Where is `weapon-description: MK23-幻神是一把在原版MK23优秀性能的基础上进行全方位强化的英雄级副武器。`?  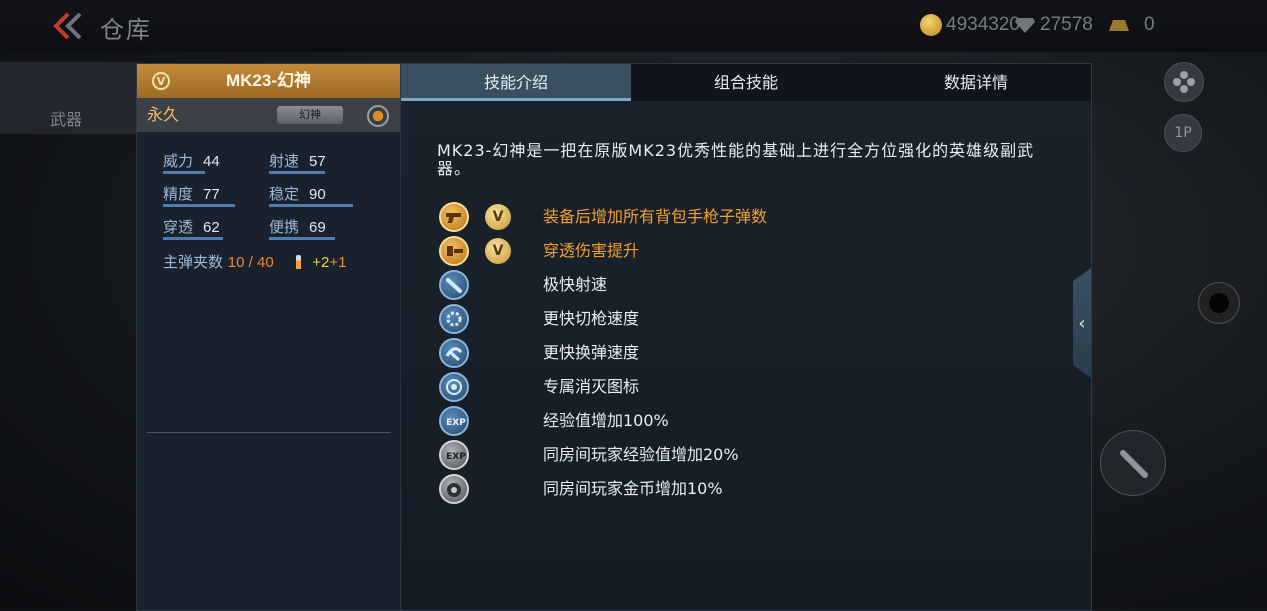 weapon-description: MK23-幻神是一把在原版MK23优秀性能的基础上进行全方位强化的英雄级副武器。 is located at coordinates (736, 159).